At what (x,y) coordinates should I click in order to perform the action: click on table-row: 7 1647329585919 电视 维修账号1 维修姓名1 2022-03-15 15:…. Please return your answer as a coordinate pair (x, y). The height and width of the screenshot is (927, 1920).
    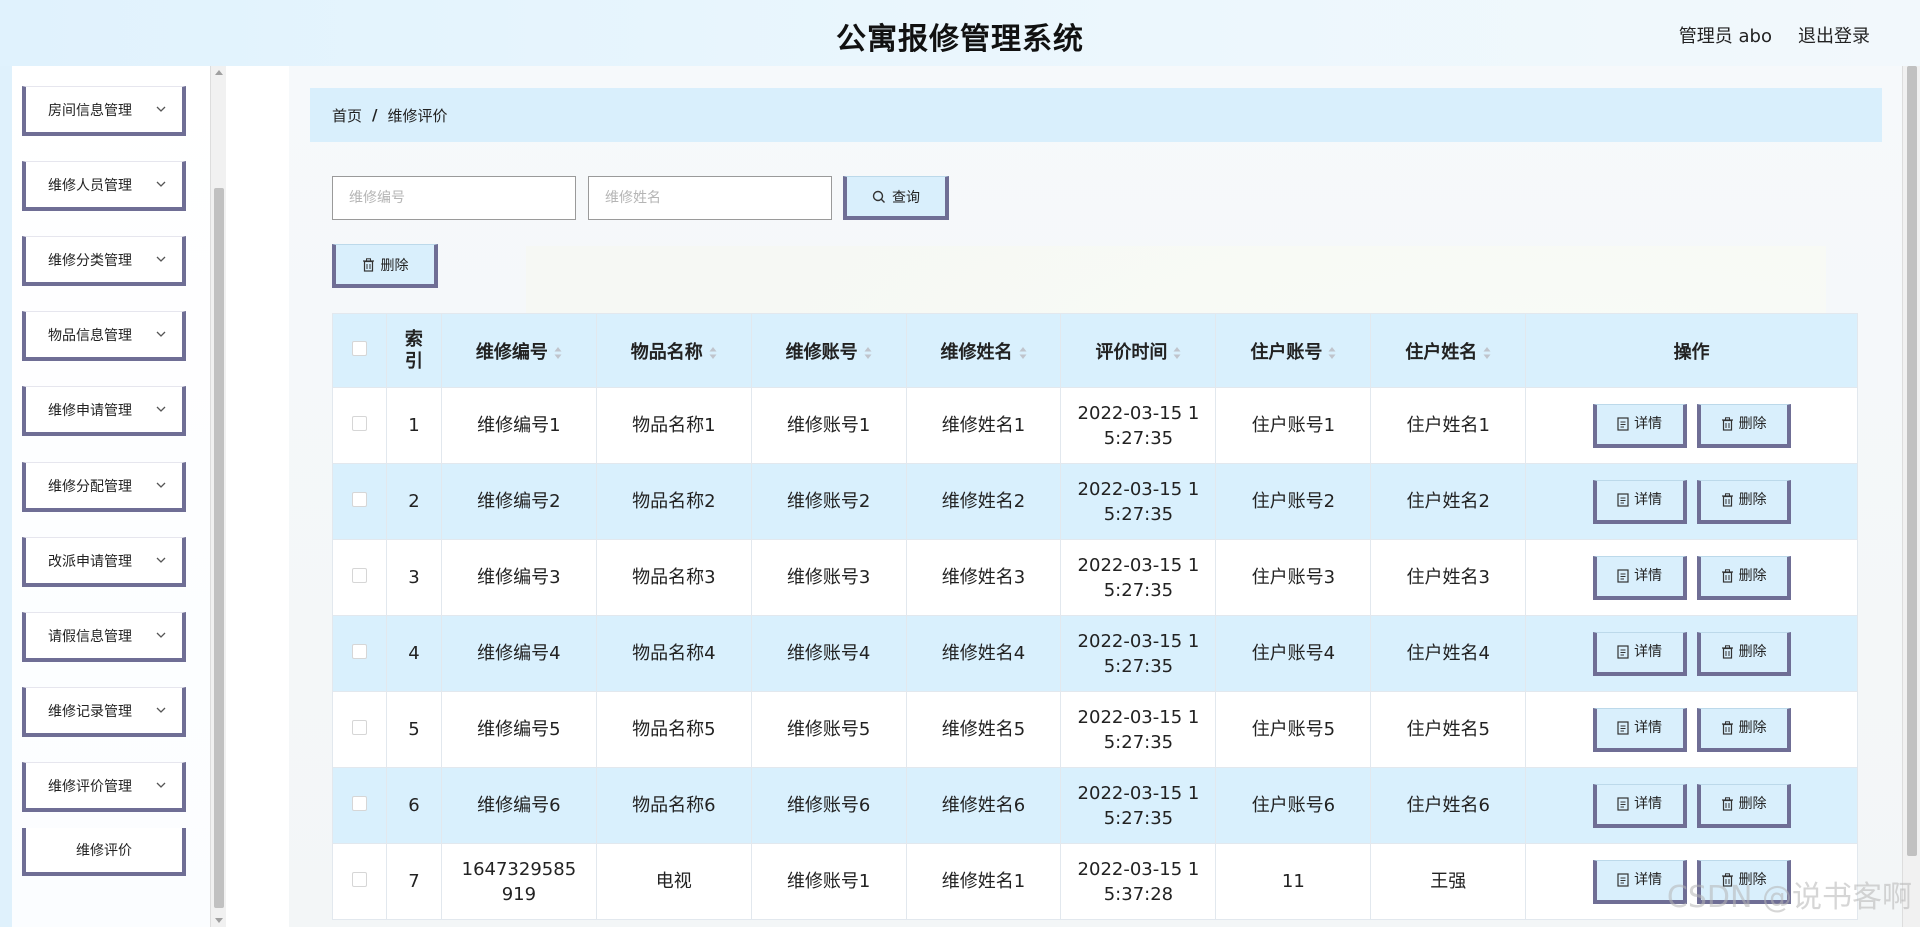
    Looking at the image, I should click on (1095, 881).